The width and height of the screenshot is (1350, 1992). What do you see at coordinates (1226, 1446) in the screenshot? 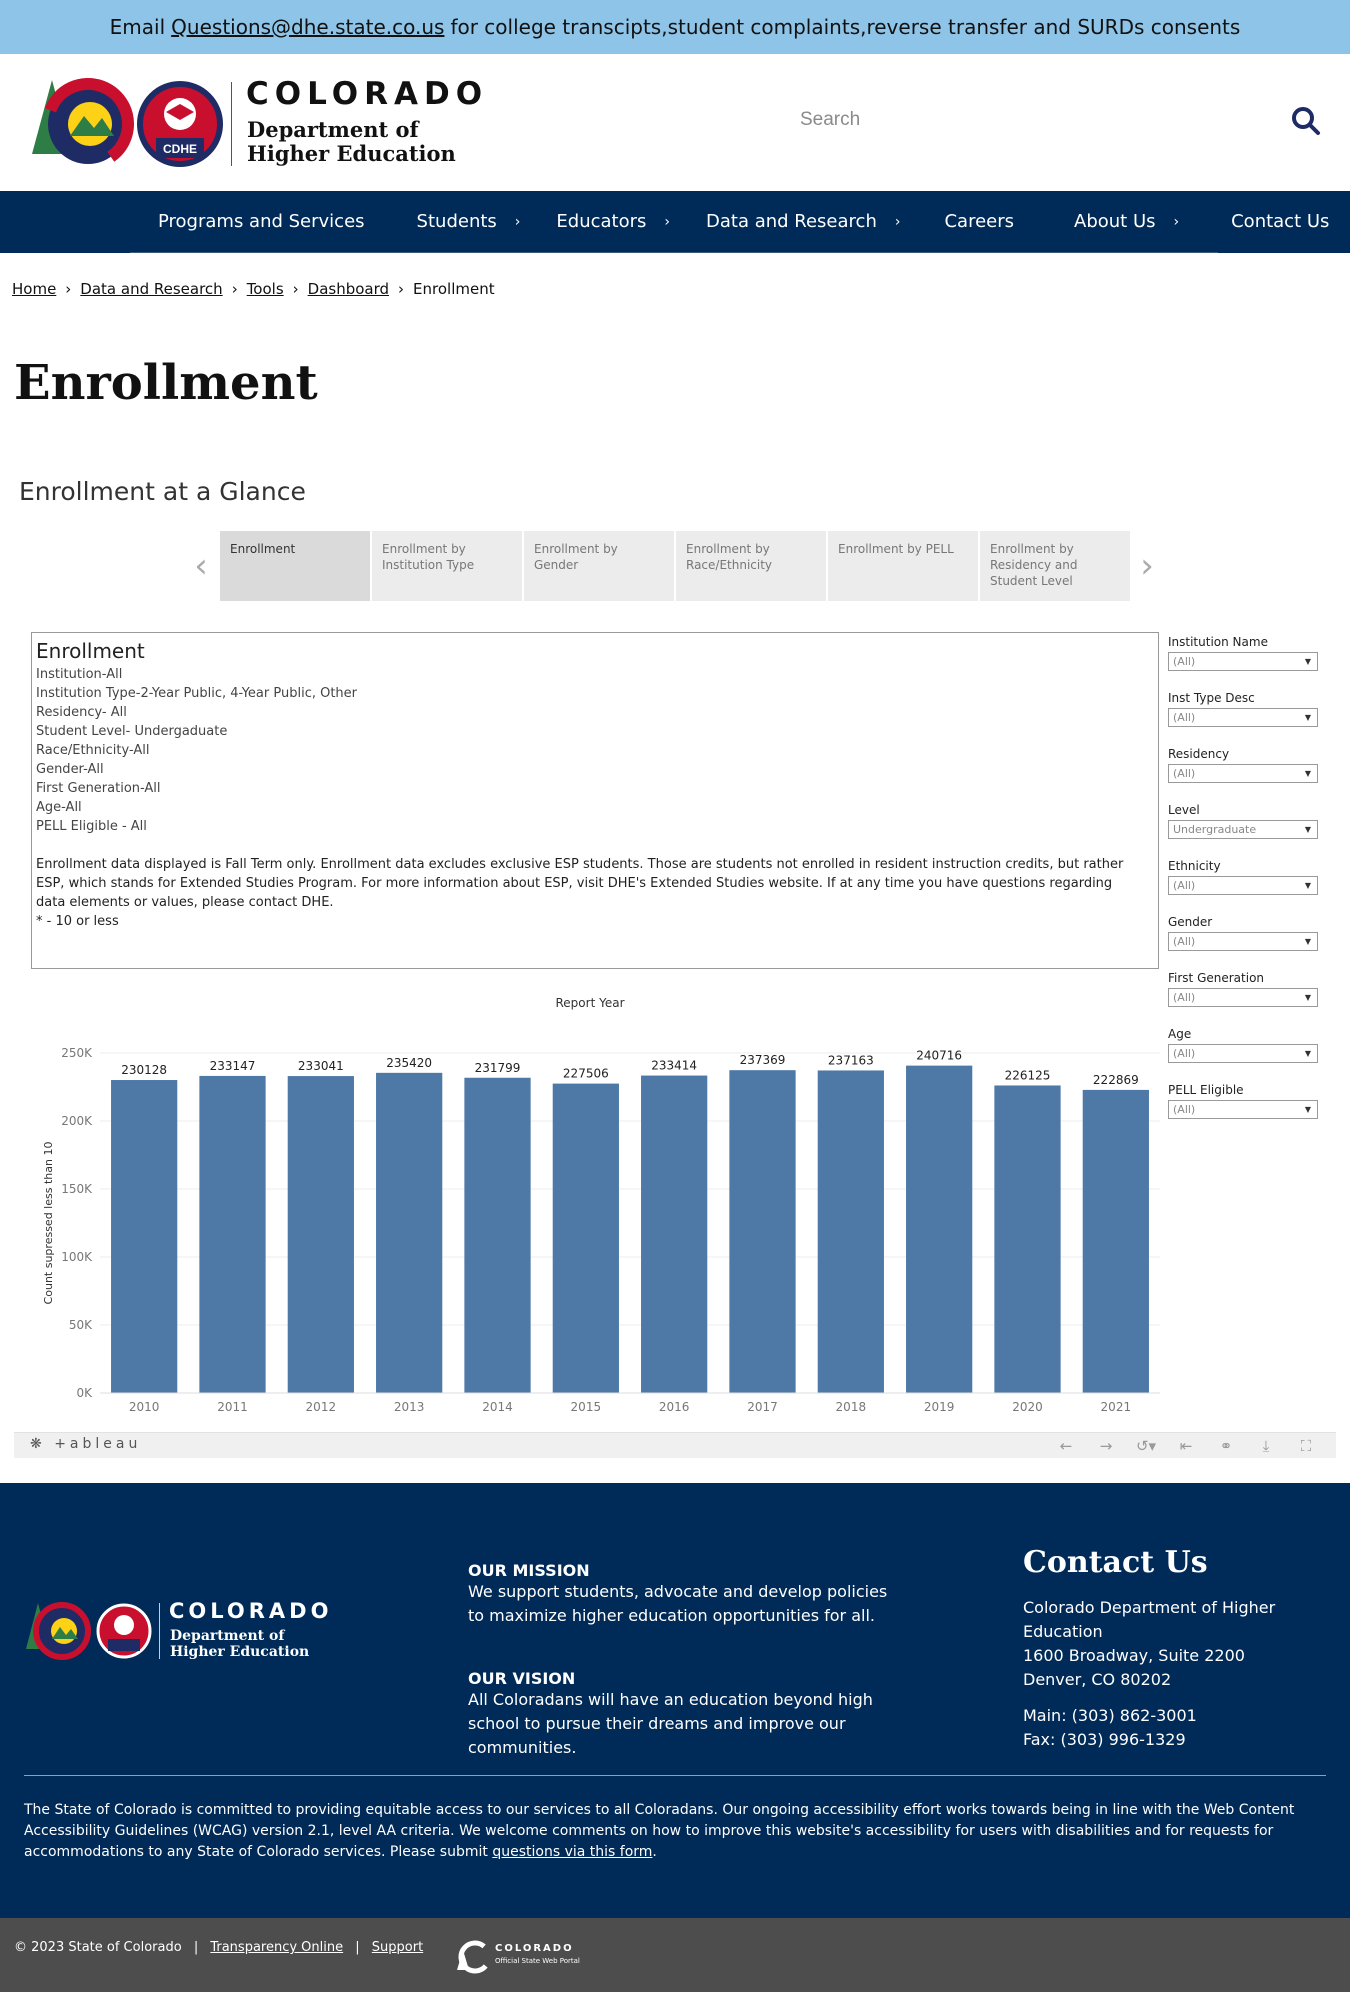
I see `share-icon: ⚭` at bounding box center [1226, 1446].